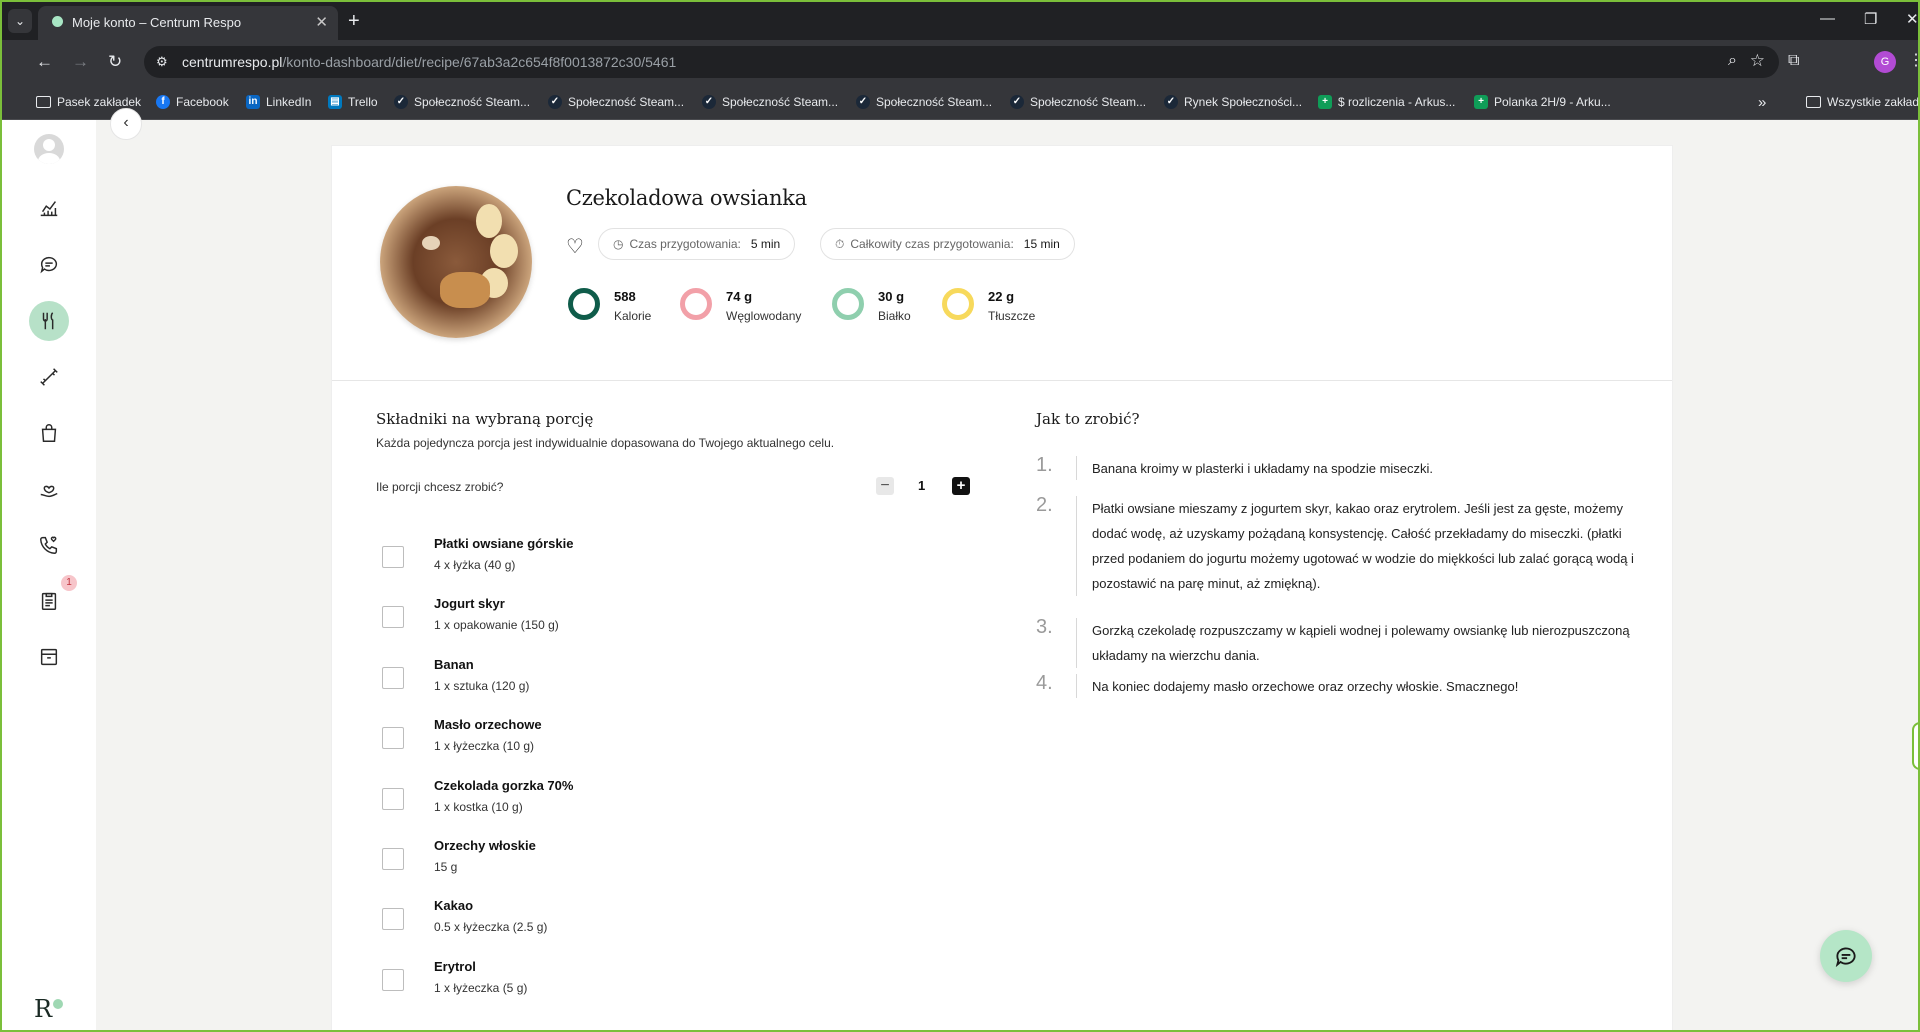 This screenshot has height=1032, width=1920. Describe the element at coordinates (321, 22) in the screenshot. I see `close-tab-icon: ✕` at that location.